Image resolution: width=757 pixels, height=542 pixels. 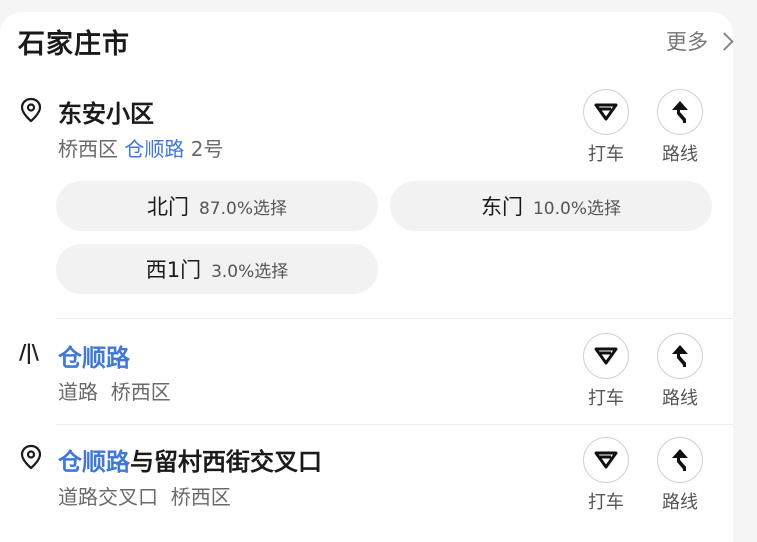 What do you see at coordinates (226, 462) in the screenshot?
I see `title-rest: 与留村西街交叉口` at bounding box center [226, 462].